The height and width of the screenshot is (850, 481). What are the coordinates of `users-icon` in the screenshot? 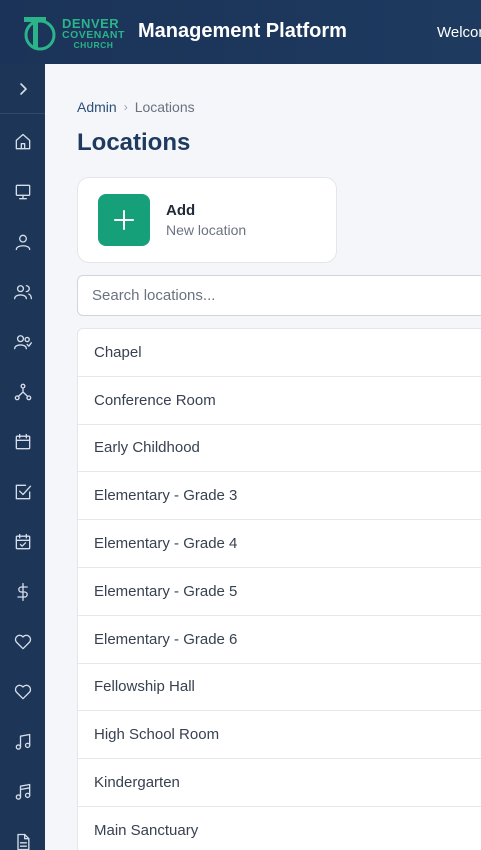 It's located at (22, 292).